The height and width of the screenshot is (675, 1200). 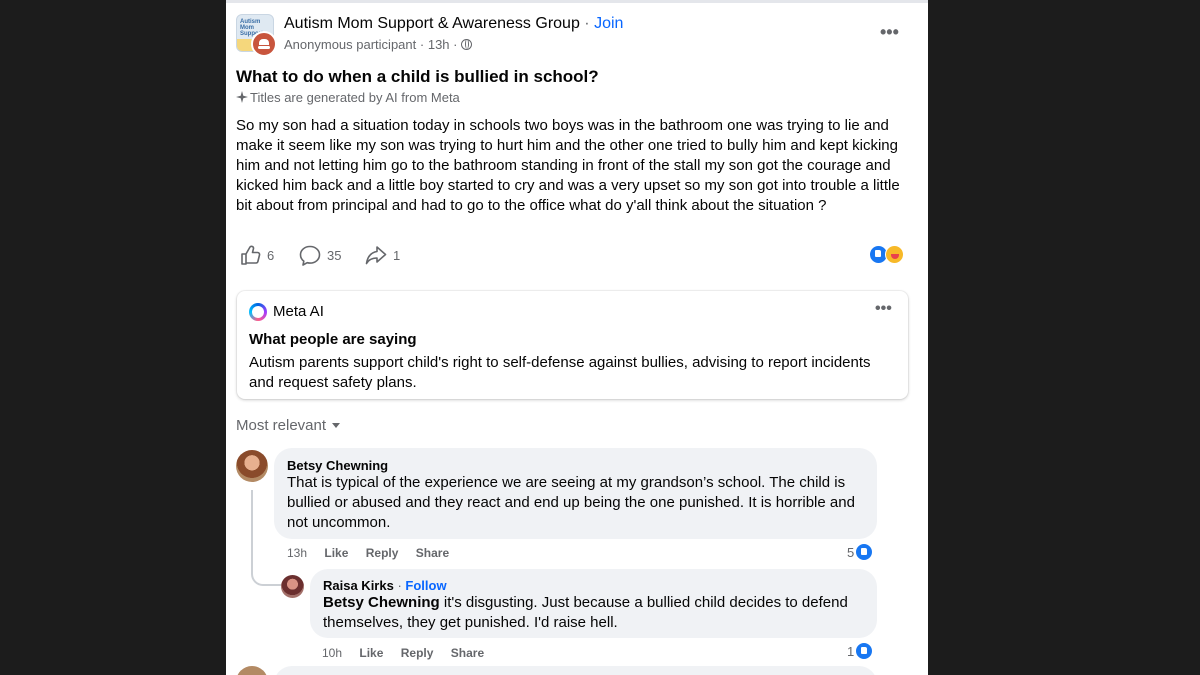 What do you see at coordinates (894, 254) in the screenshot?
I see `care-reaction-icon` at bounding box center [894, 254].